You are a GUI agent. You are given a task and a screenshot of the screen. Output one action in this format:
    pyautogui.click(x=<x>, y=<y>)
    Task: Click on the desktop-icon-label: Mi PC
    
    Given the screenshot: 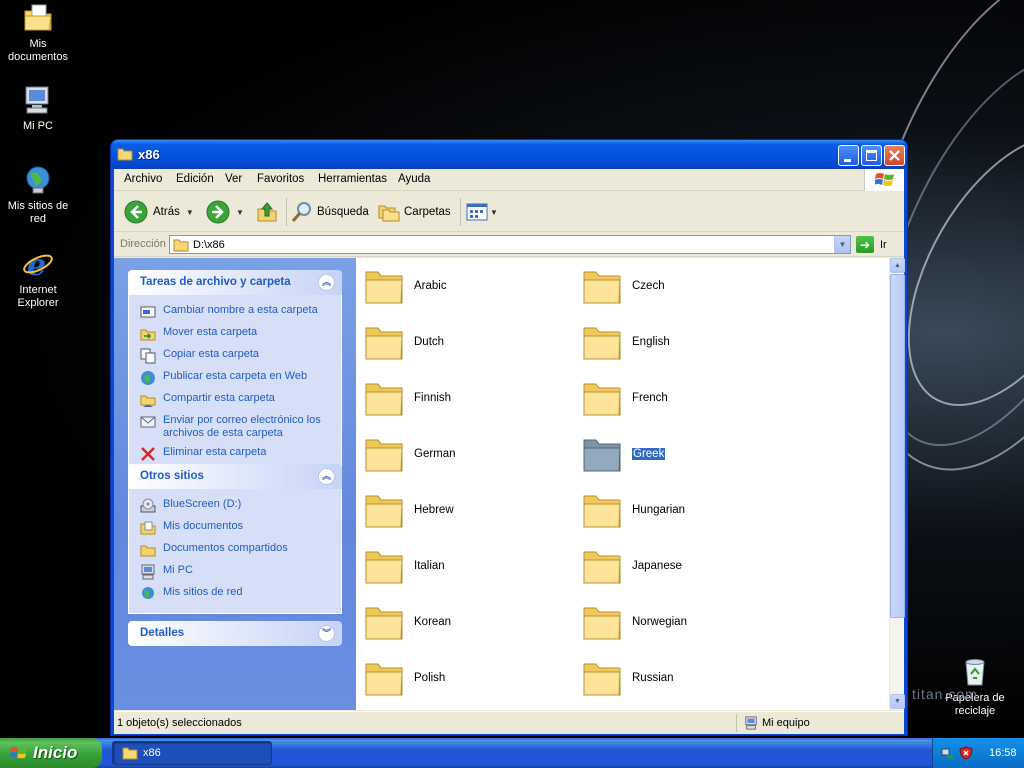 What is the action you would take?
    pyautogui.click(x=38, y=126)
    